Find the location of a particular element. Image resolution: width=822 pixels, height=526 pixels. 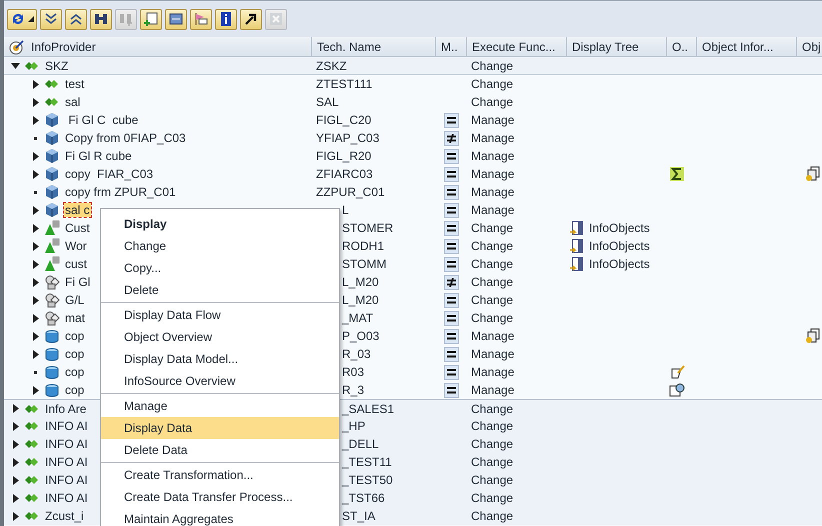

menu-item: InfoSource Overview is located at coordinates (220, 381).